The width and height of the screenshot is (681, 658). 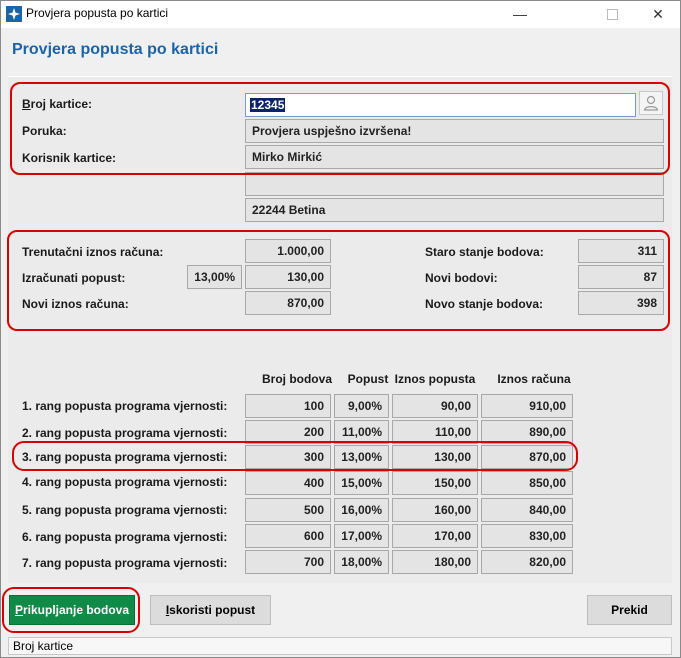 I want to click on tier-points: 100, so click(x=288, y=406).